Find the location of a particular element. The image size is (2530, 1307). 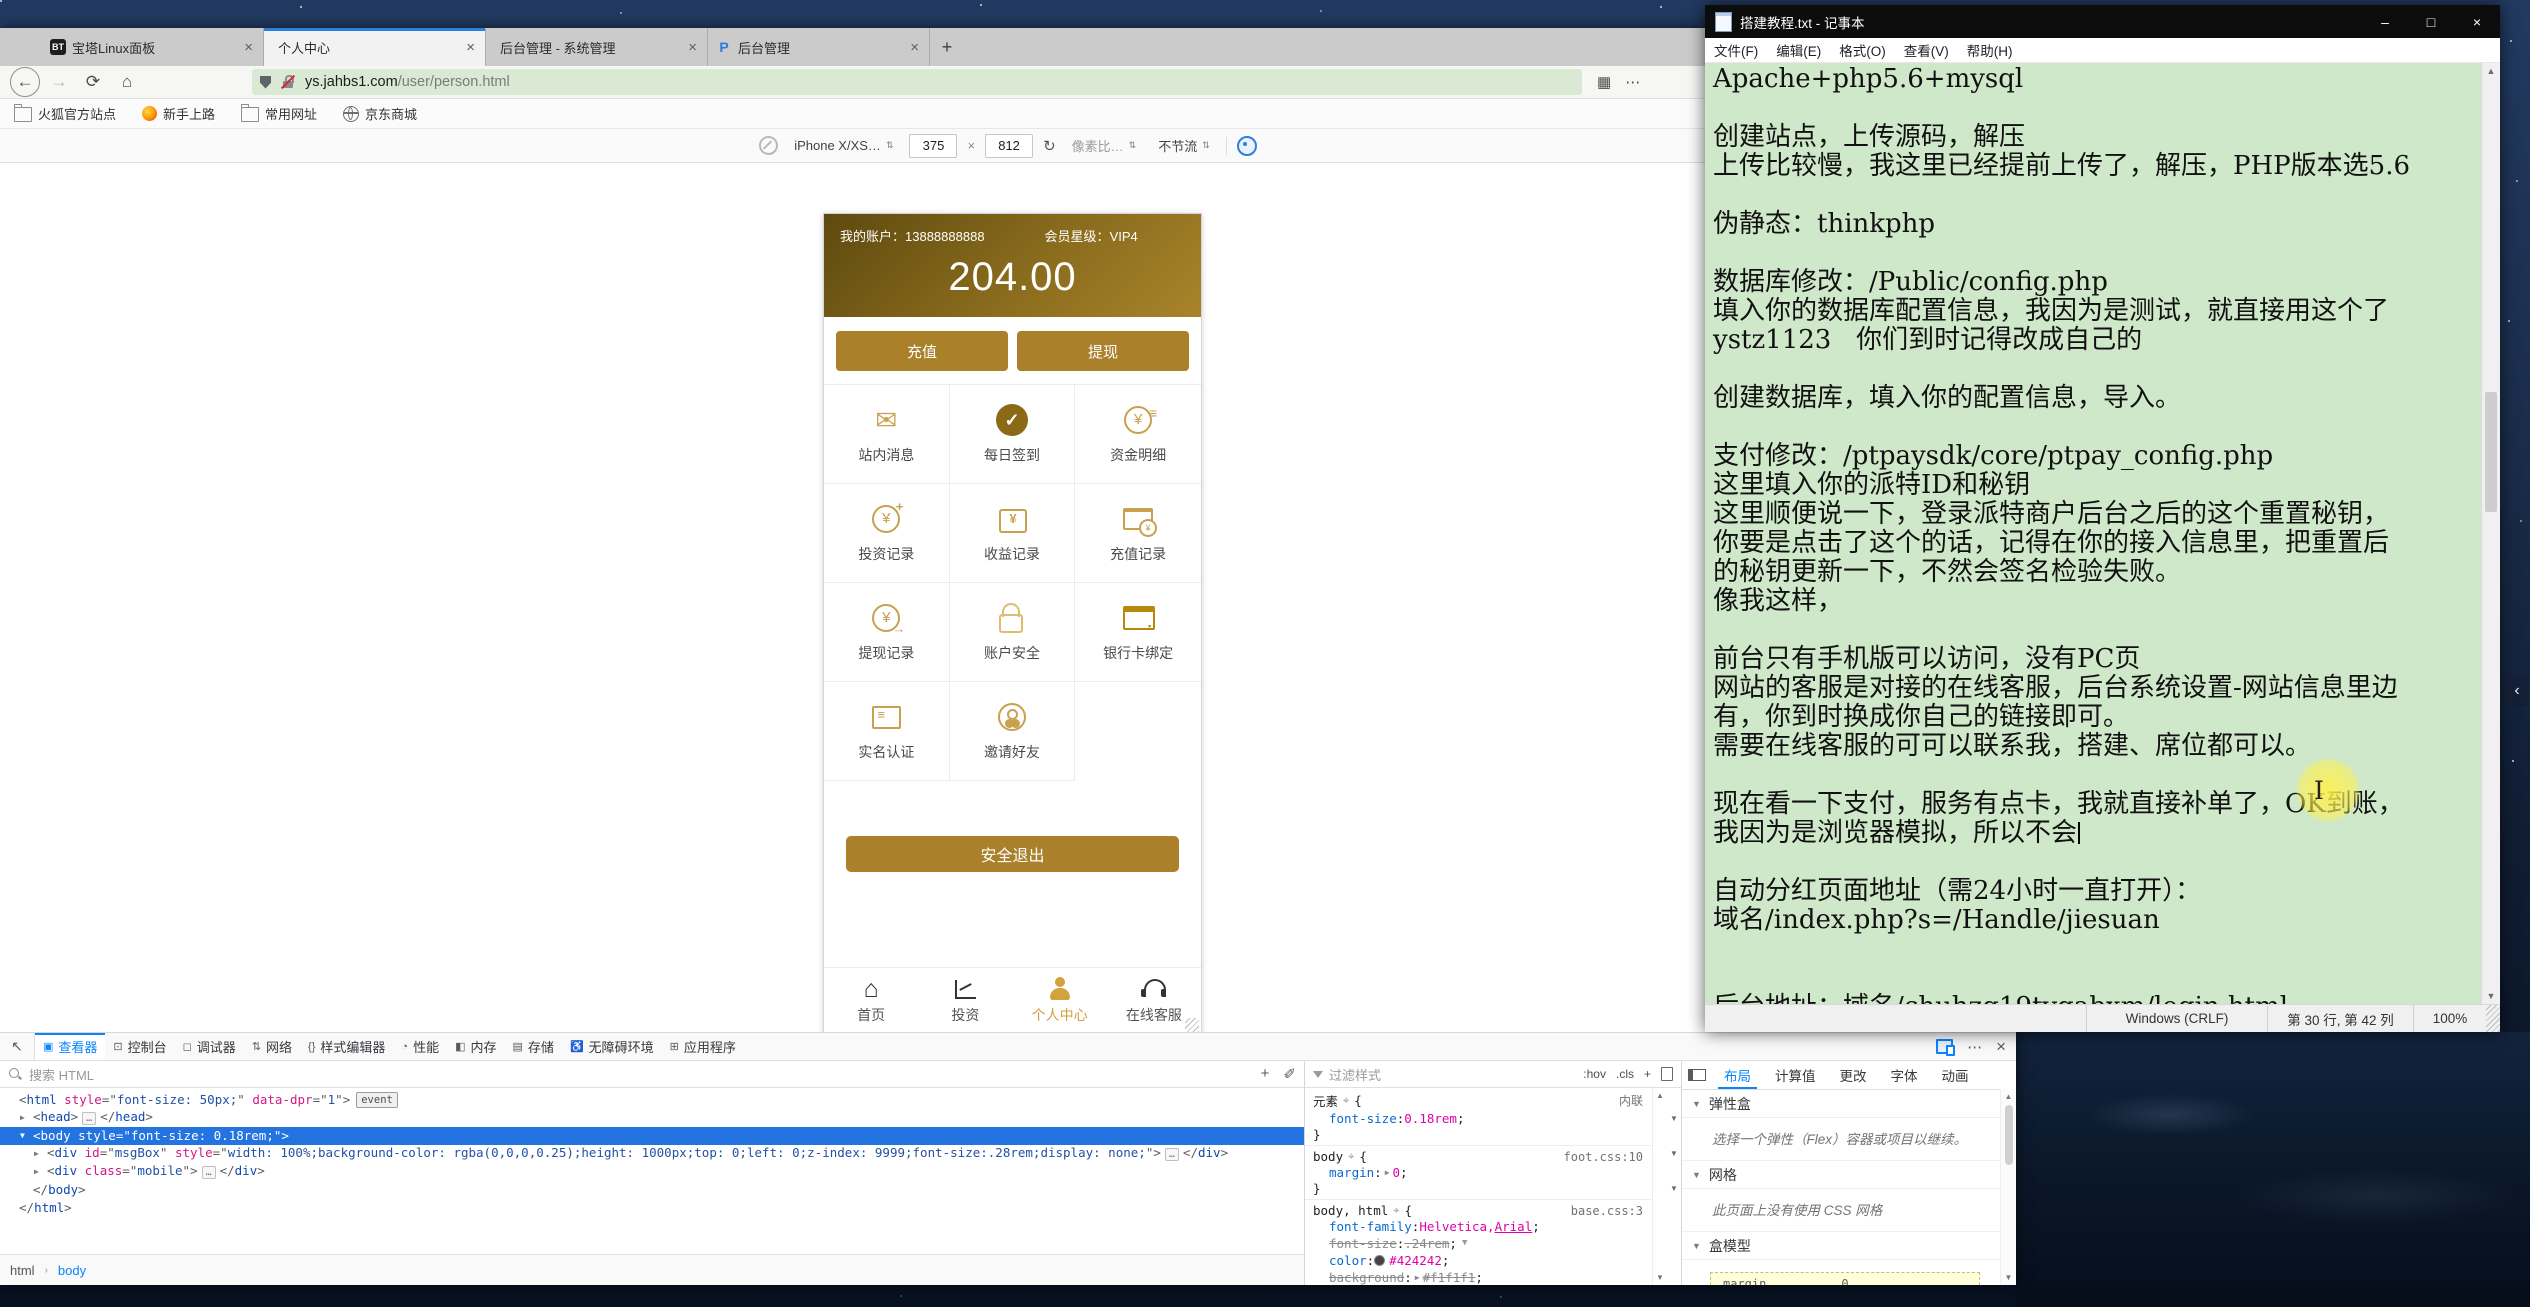

expander-icon: ▼ is located at coordinates (26, 1136).